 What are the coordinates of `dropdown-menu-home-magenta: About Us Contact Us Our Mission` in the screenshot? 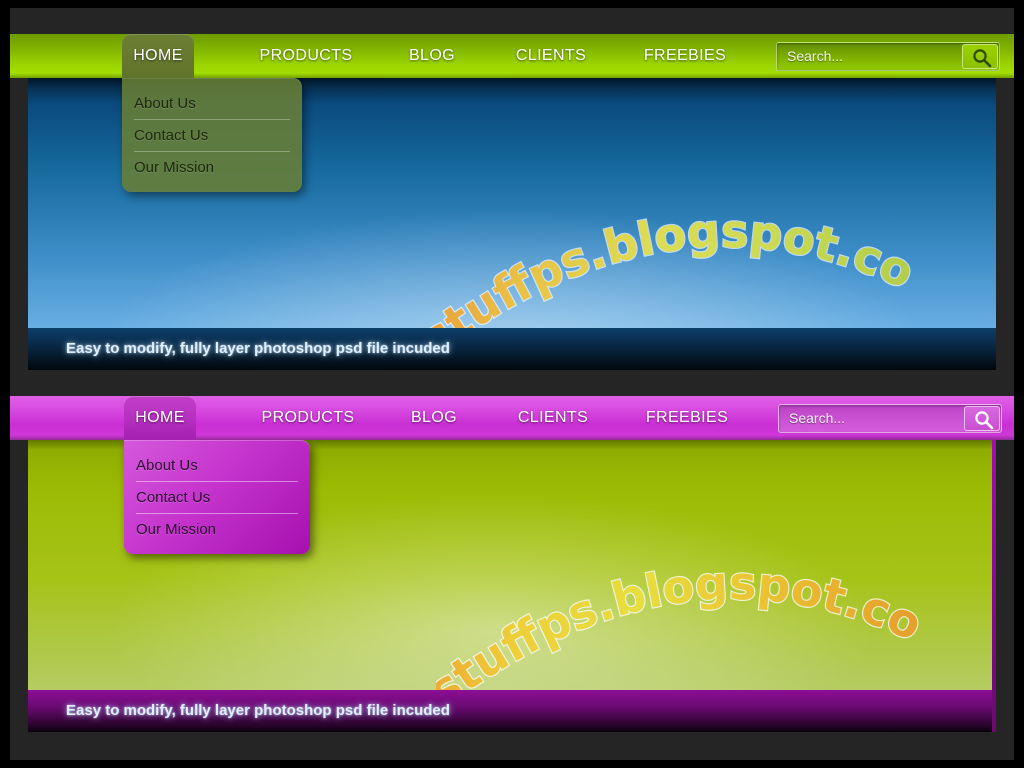 It's located at (217, 497).